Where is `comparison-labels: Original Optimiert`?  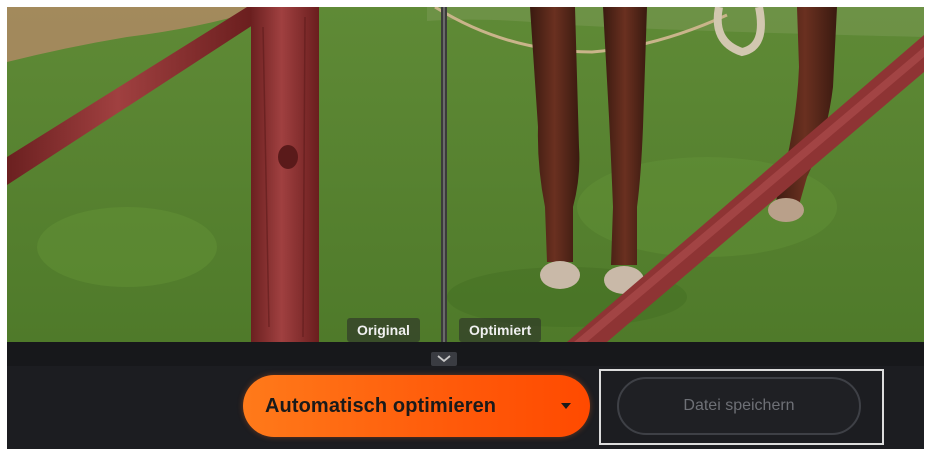
comparison-labels: Original Optimiert is located at coordinates (456, 330).